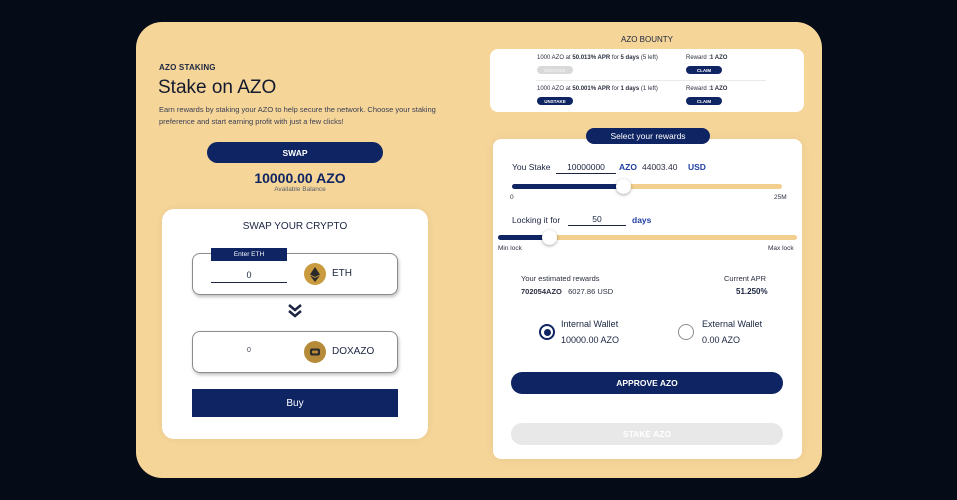 The image size is (957, 500). Describe the element at coordinates (732, 324) in the screenshot. I see `external-wallet-name: External Wallet` at that location.